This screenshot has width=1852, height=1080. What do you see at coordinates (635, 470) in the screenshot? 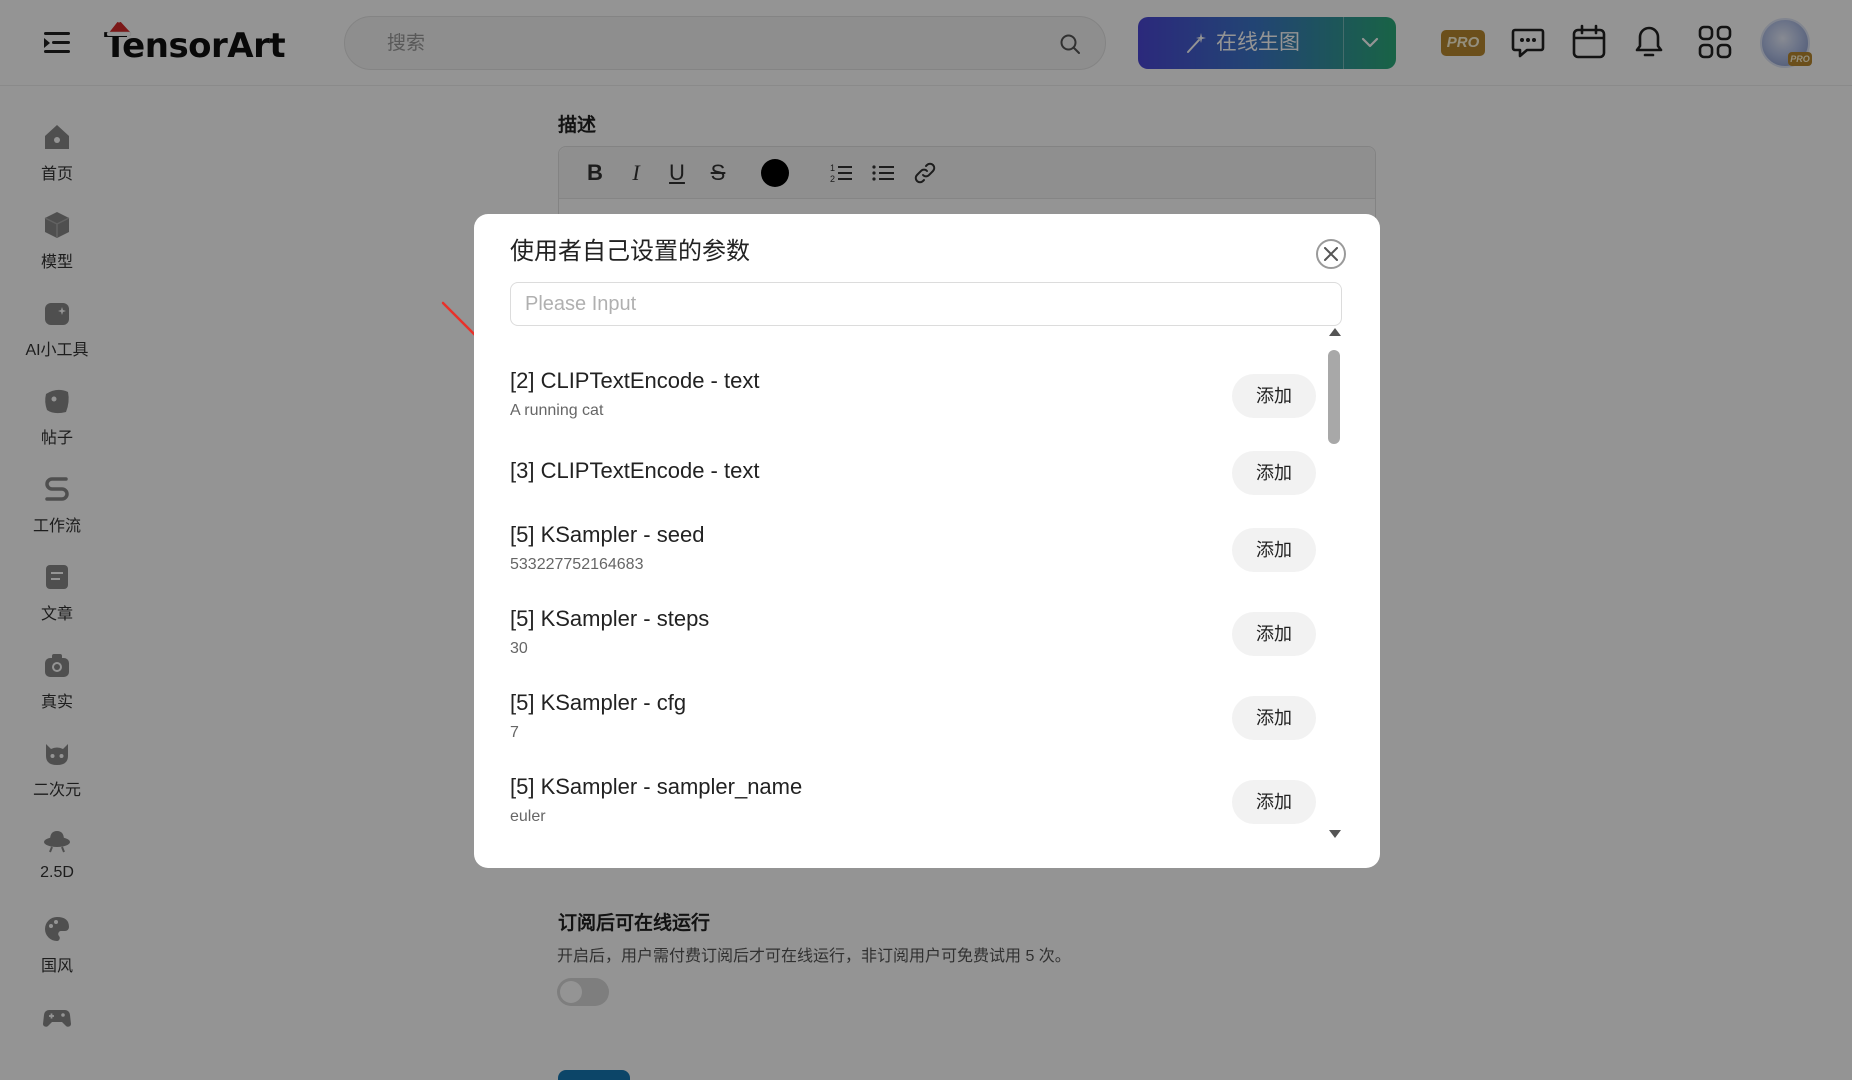
I see `param-title: [3] CLIPTextEncode - text` at bounding box center [635, 470].